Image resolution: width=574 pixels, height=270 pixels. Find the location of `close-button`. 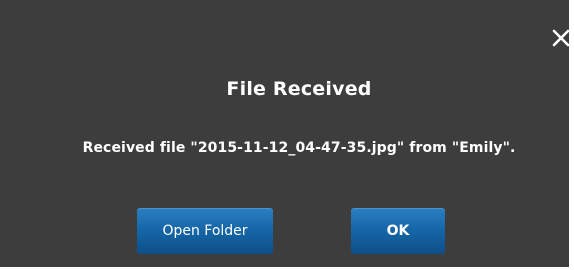

close-button is located at coordinates (561, 38).